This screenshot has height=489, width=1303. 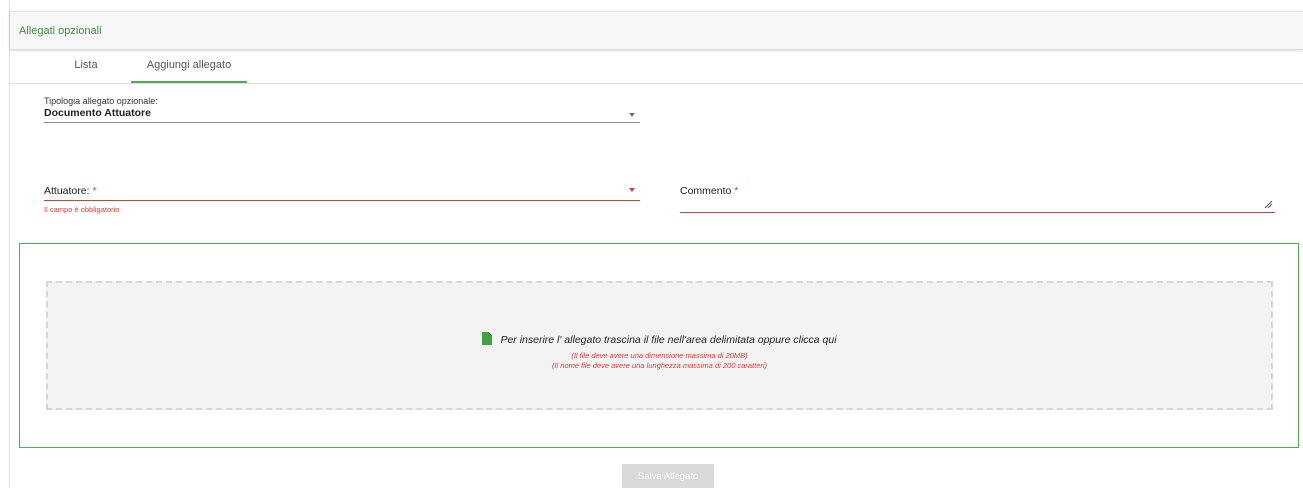 I want to click on attuatore-label: Attuatore: *, so click(x=70, y=191).